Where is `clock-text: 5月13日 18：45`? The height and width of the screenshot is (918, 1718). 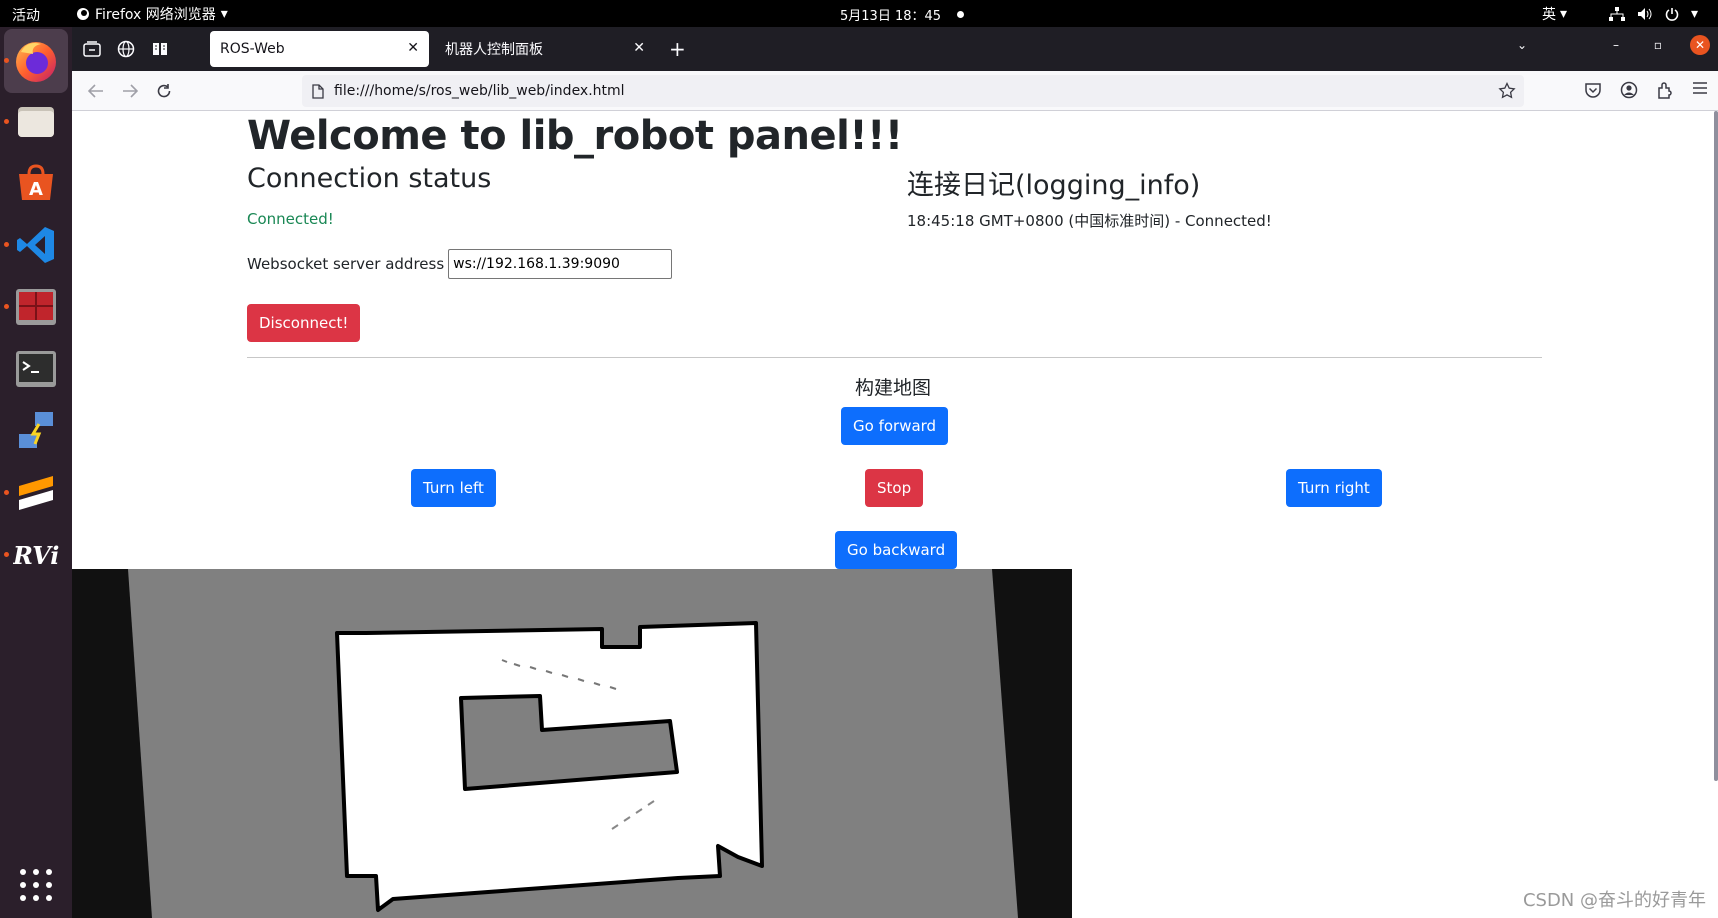
clock-text: 5月13日 18：45 is located at coordinates (891, 16).